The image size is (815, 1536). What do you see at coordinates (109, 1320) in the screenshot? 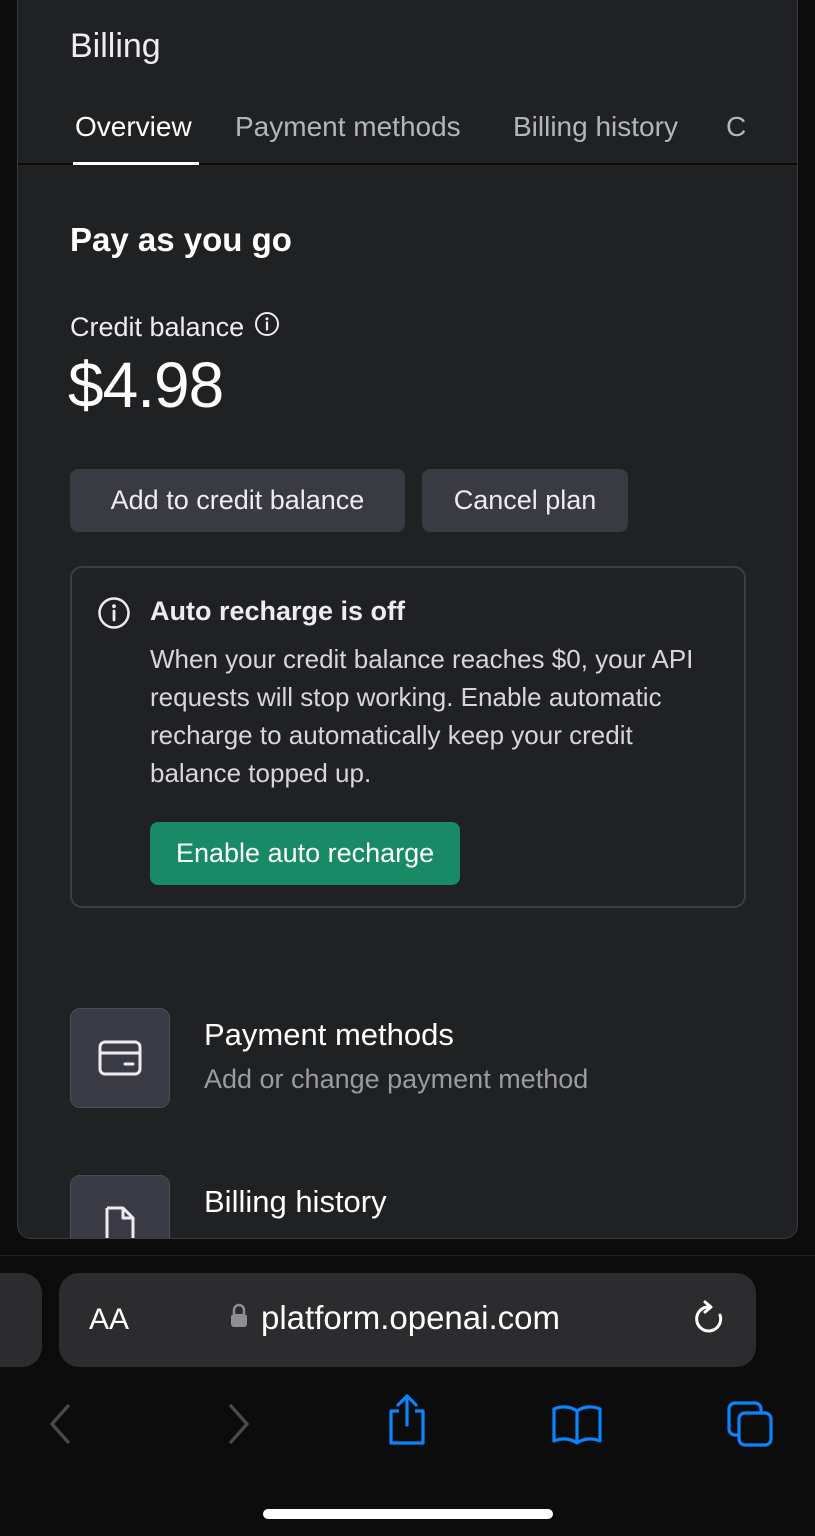
I see `text-size-button: AA` at bounding box center [109, 1320].